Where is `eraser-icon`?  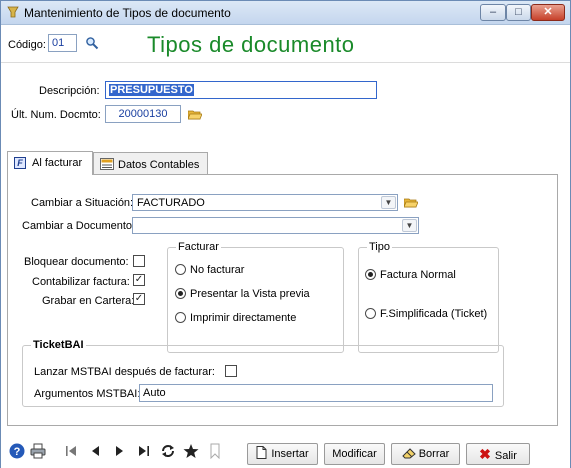 eraser-icon is located at coordinates (409, 453).